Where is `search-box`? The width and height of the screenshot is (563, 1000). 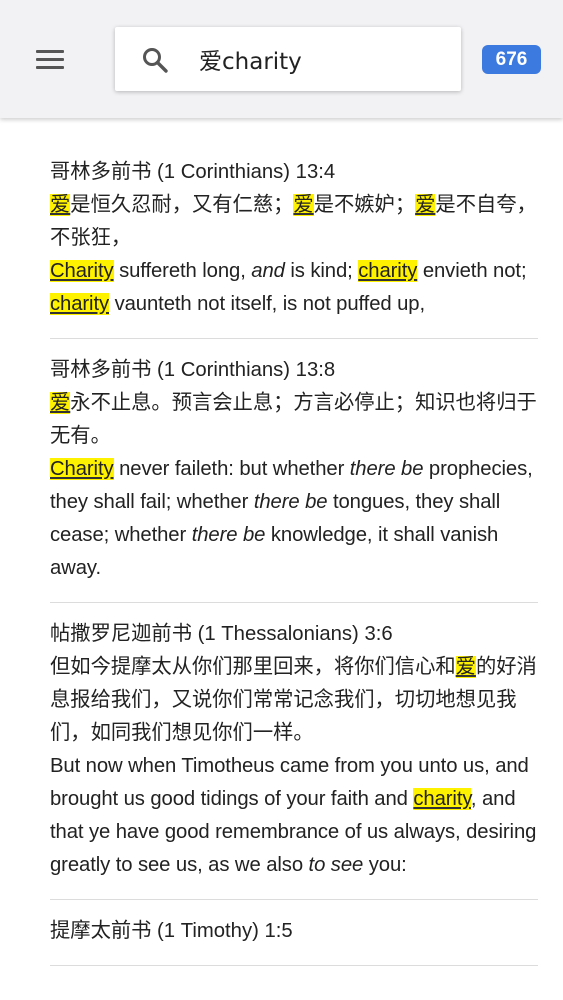
search-box is located at coordinates (288, 59).